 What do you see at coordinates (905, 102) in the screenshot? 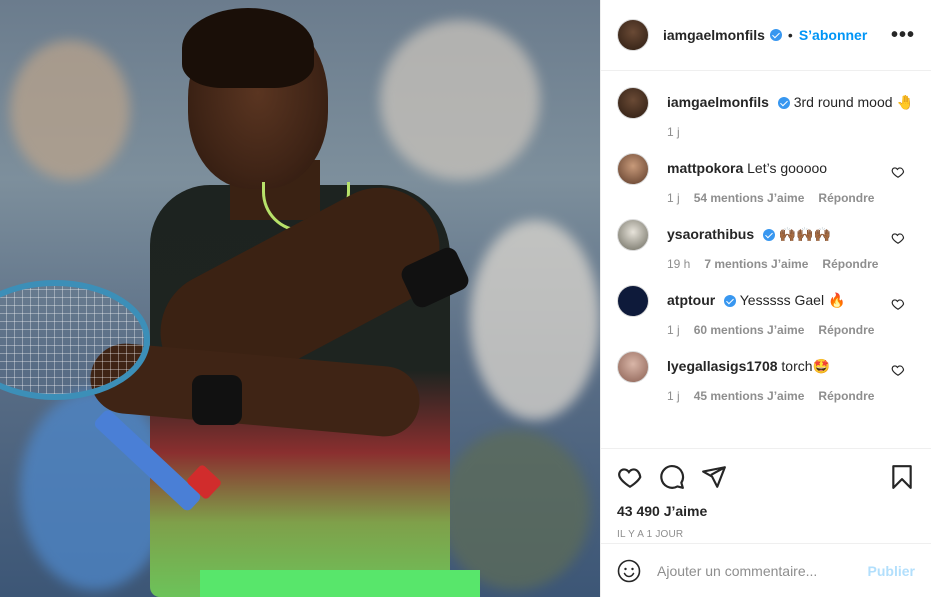
I see `caption-emoji: 🤚` at bounding box center [905, 102].